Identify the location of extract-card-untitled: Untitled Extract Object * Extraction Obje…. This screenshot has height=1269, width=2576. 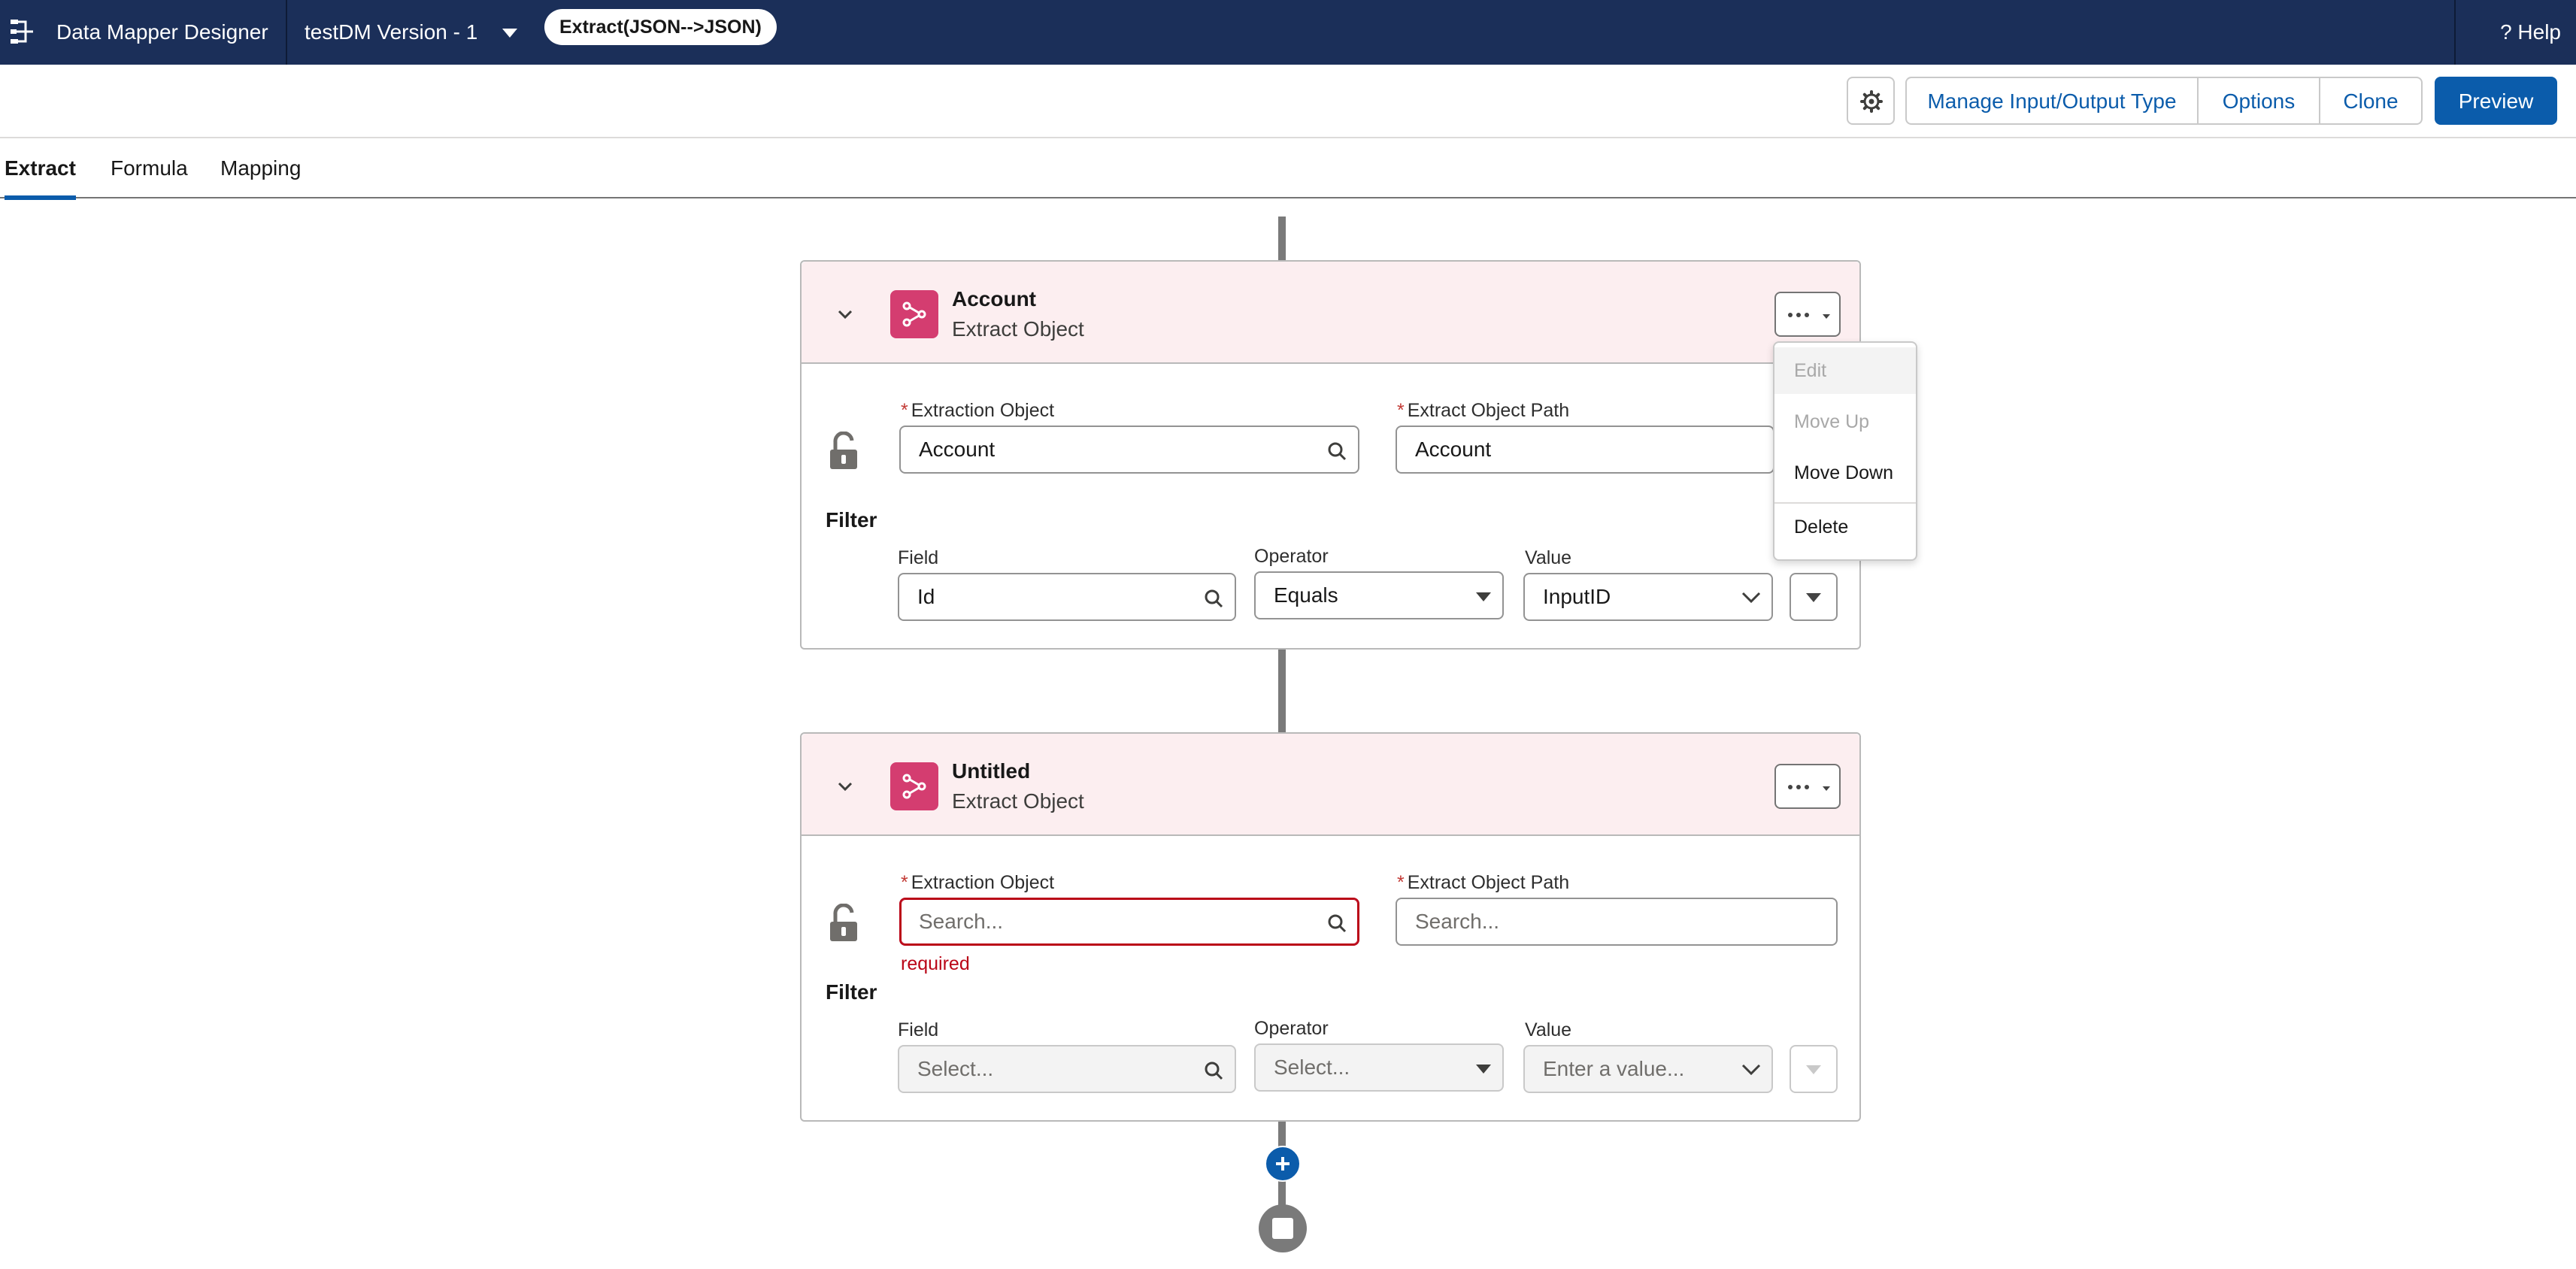
(1330, 927).